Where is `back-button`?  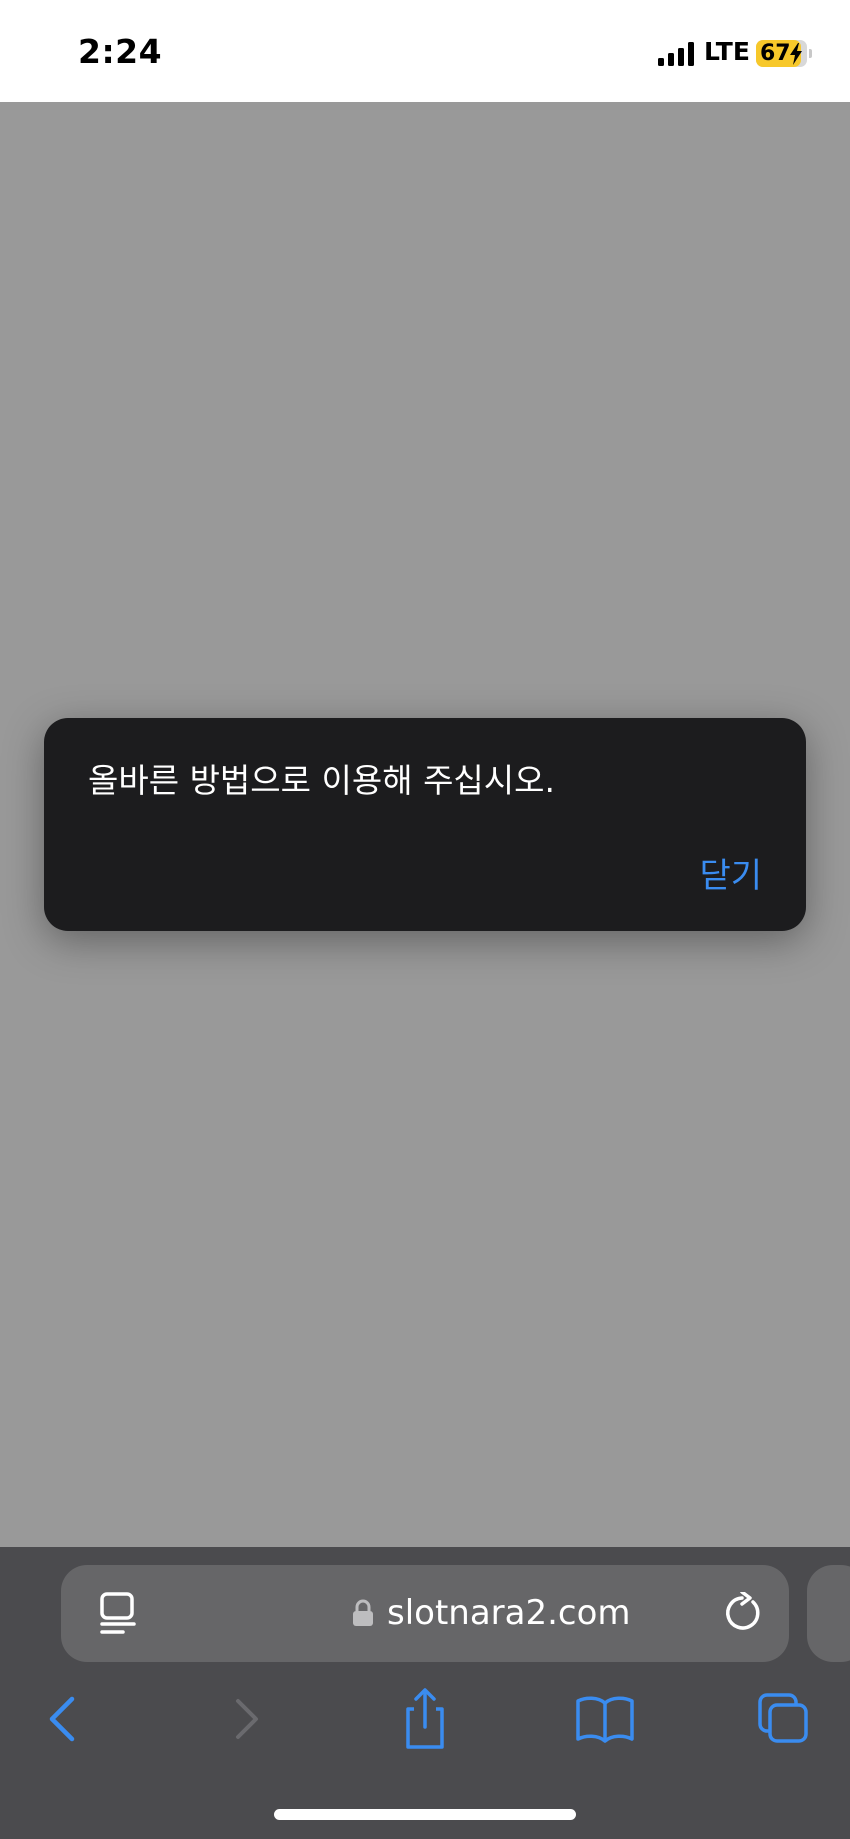 back-button is located at coordinates (63, 1719).